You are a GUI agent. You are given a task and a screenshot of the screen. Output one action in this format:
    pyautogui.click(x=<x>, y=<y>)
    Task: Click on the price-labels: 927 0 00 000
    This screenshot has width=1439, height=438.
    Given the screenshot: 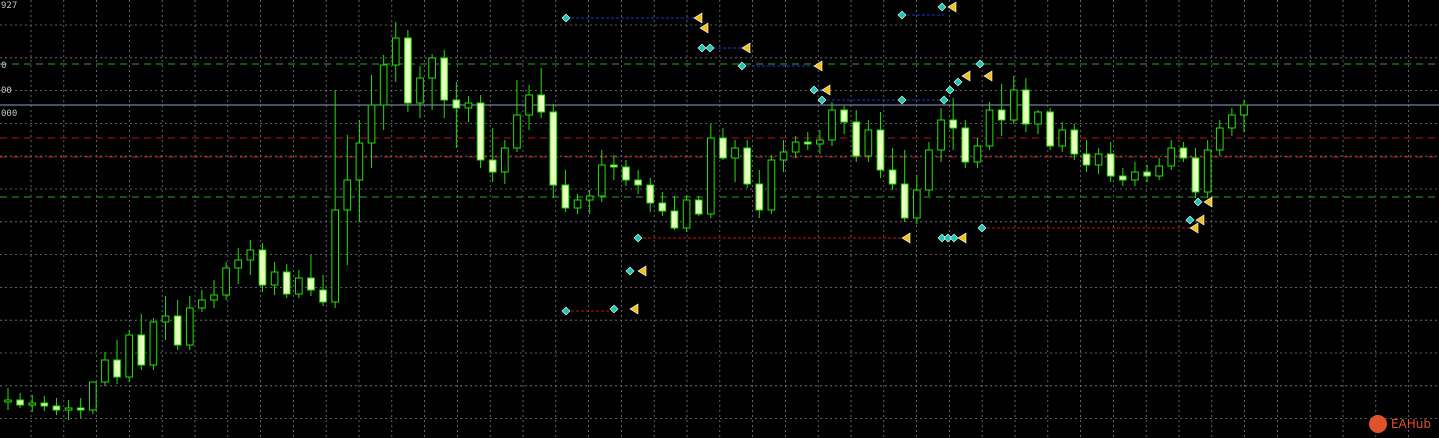 What is the action you would take?
    pyautogui.click(x=9, y=60)
    